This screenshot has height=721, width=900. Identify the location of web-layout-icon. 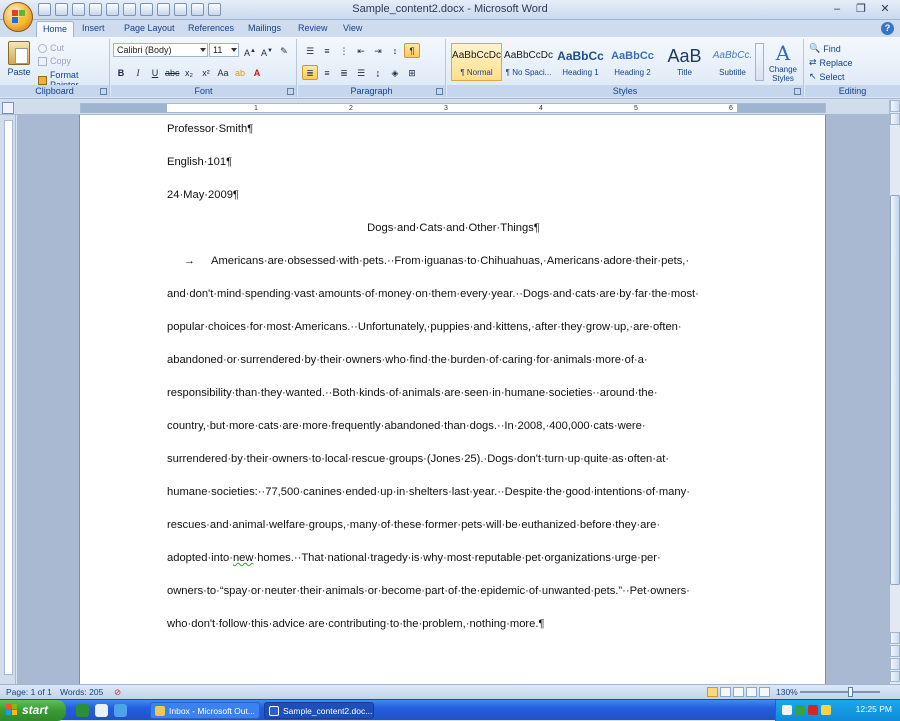
(738, 692).